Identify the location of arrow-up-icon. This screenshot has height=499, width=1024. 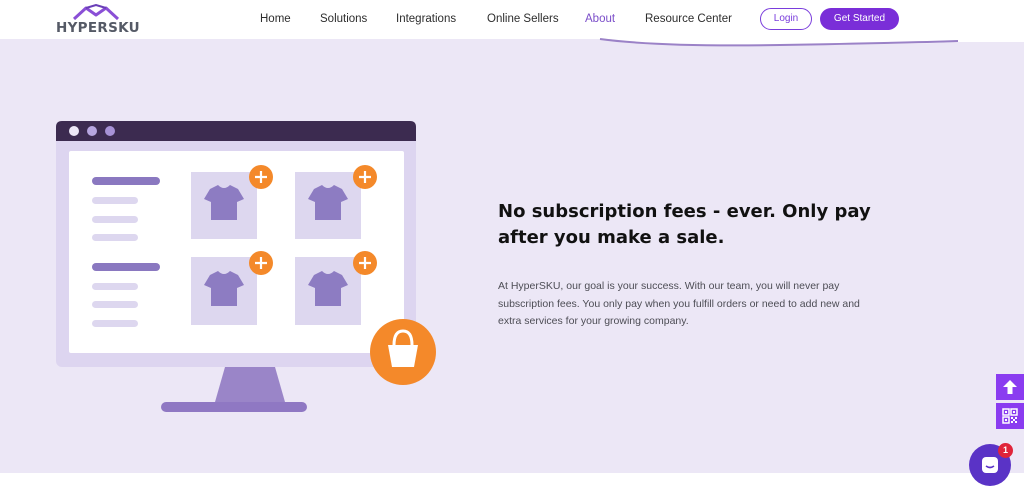
(1010, 387).